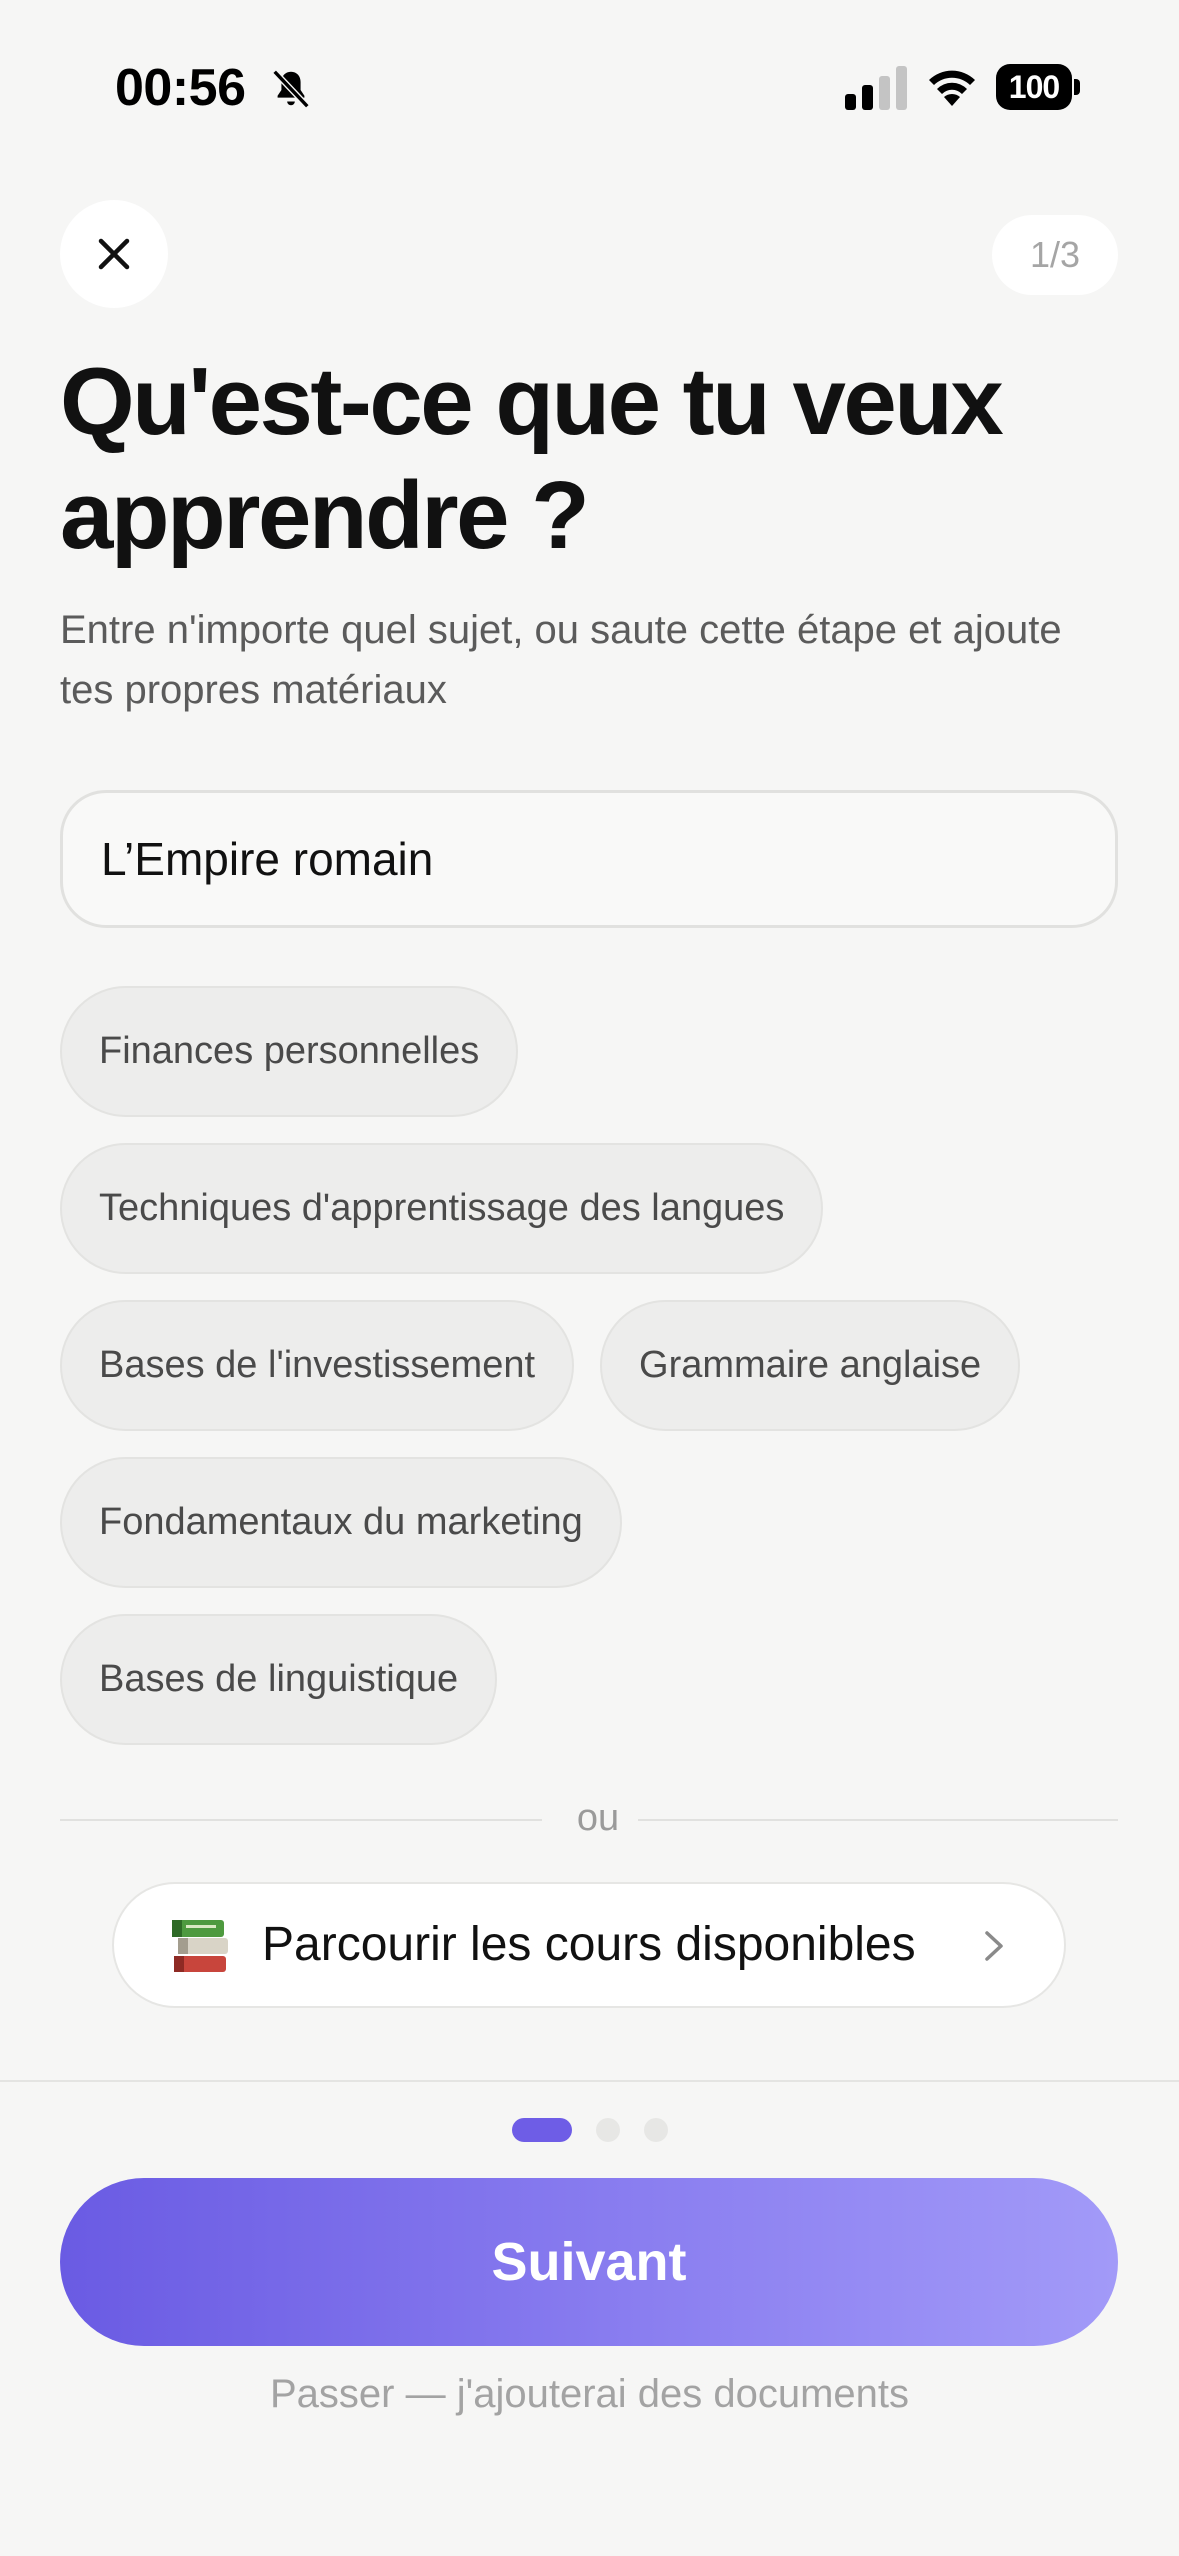  What do you see at coordinates (598, 1818) in the screenshot?
I see `divider-text: ou` at bounding box center [598, 1818].